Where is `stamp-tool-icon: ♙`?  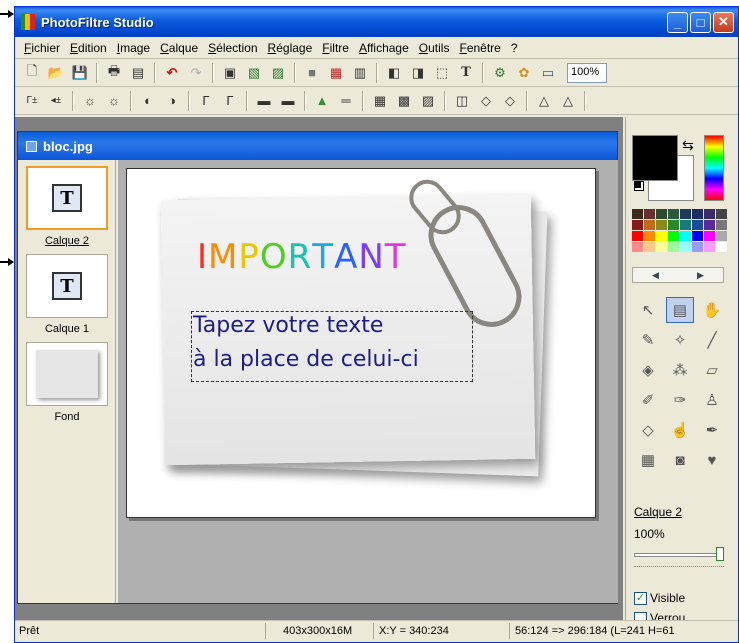 stamp-tool-icon: ♙ is located at coordinates (712, 400).